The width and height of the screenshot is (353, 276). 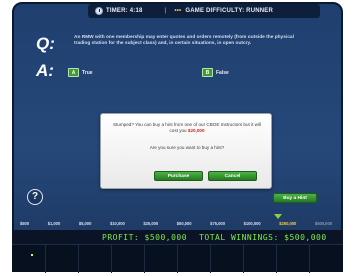 What do you see at coordinates (85, 223) in the screenshot?
I see `prize-ladder-item: $5,000` at bounding box center [85, 223].